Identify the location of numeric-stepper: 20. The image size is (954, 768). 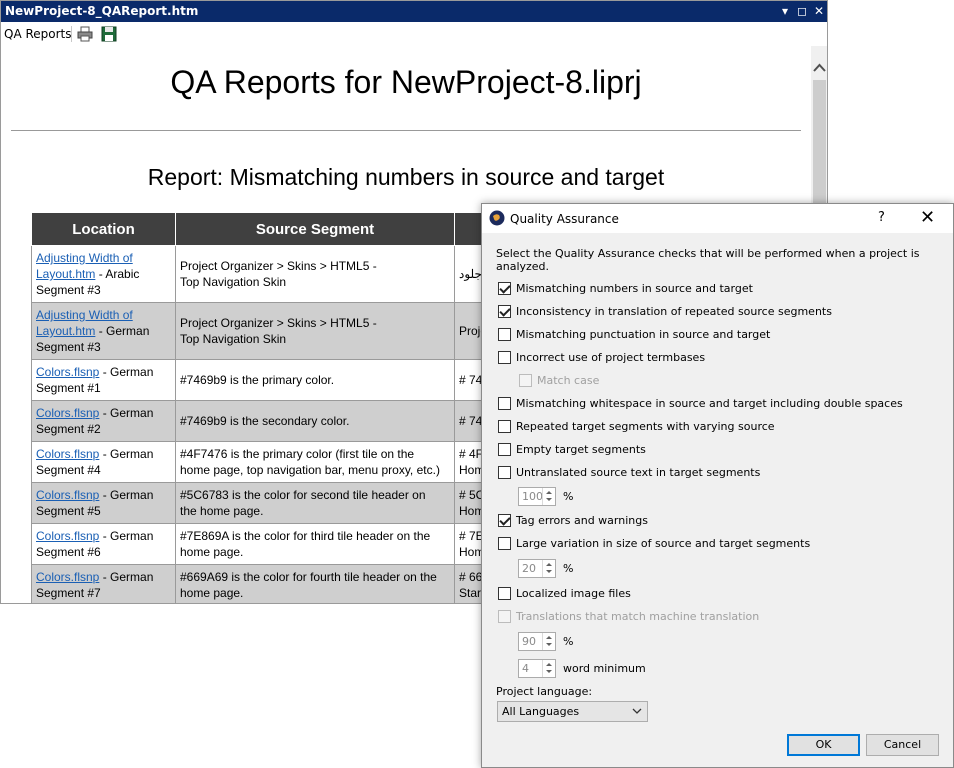
(537, 568).